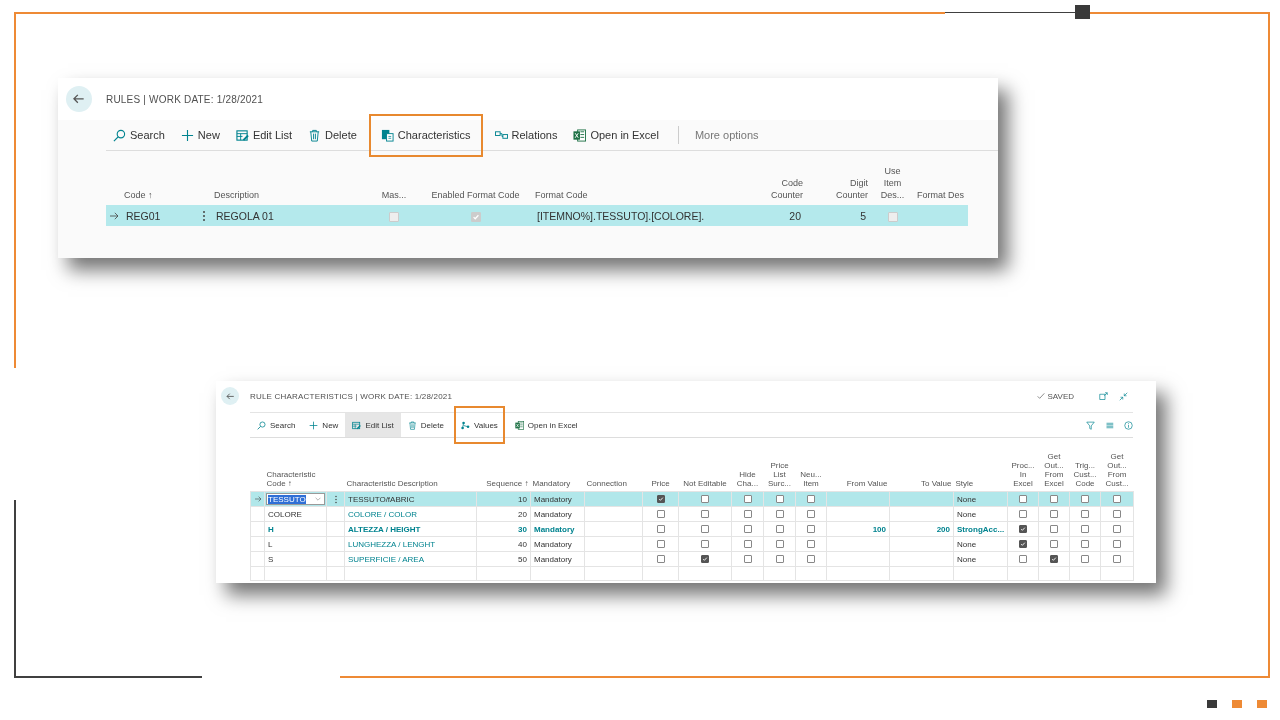 The width and height of the screenshot is (1280, 720). What do you see at coordinates (295, 479) in the screenshot?
I see `column-header: Characteristic Code ↑` at bounding box center [295, 479].